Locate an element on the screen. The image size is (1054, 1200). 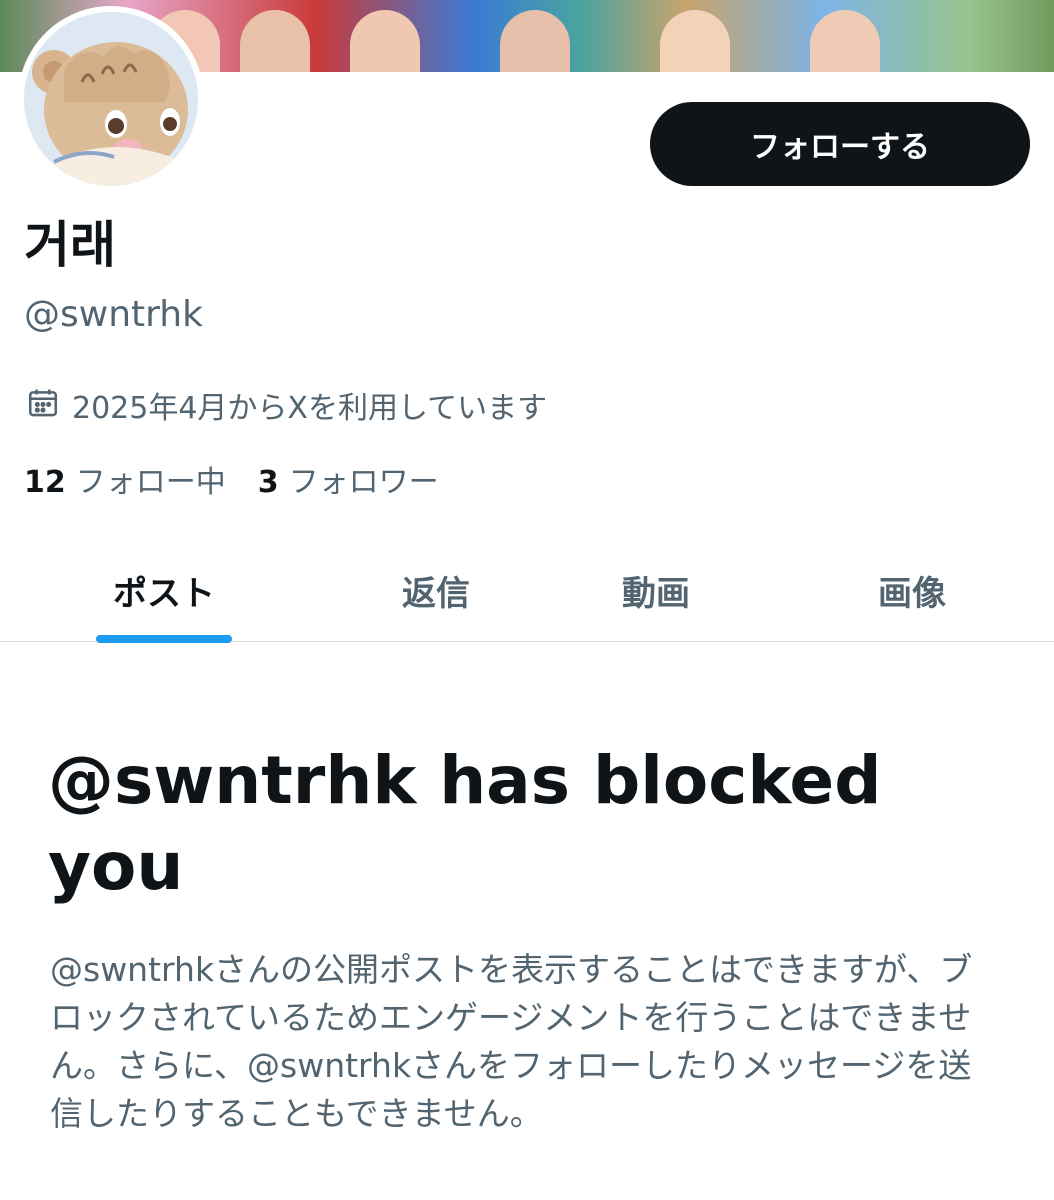
followers-label: フォロワー is located at coordinates (363, 482).